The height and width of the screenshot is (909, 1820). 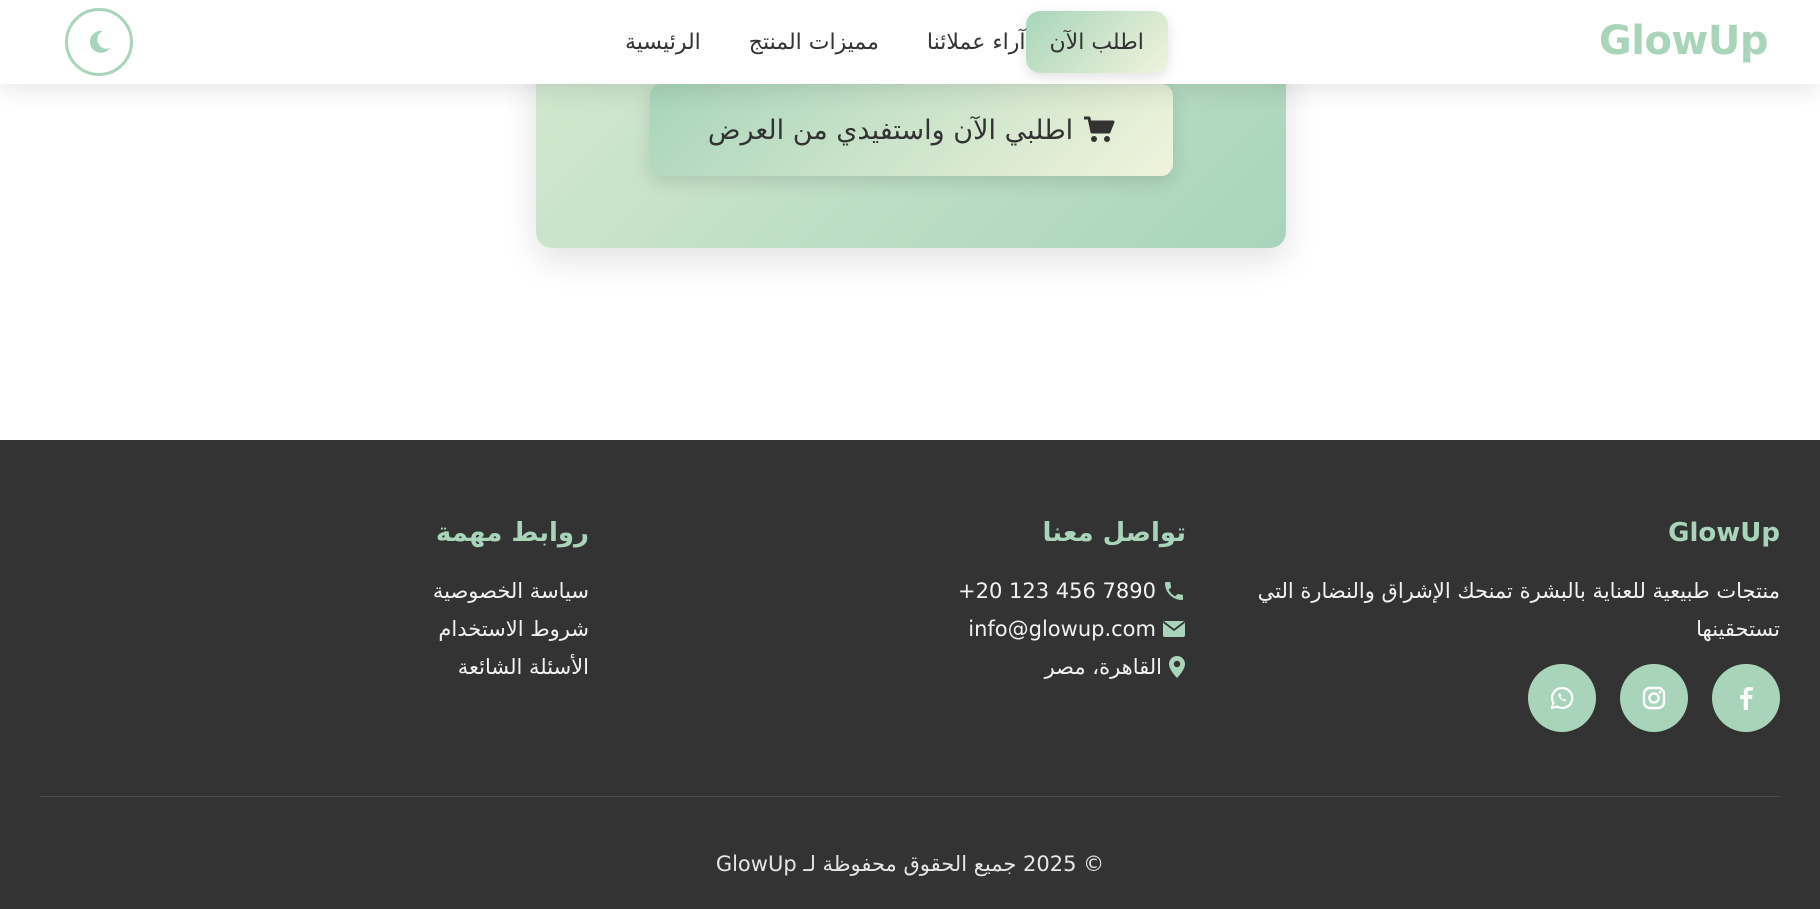 I want to click on offer-order-button: اطلبي الآن واستفيدي من العرض, so click(x=911, y=130).